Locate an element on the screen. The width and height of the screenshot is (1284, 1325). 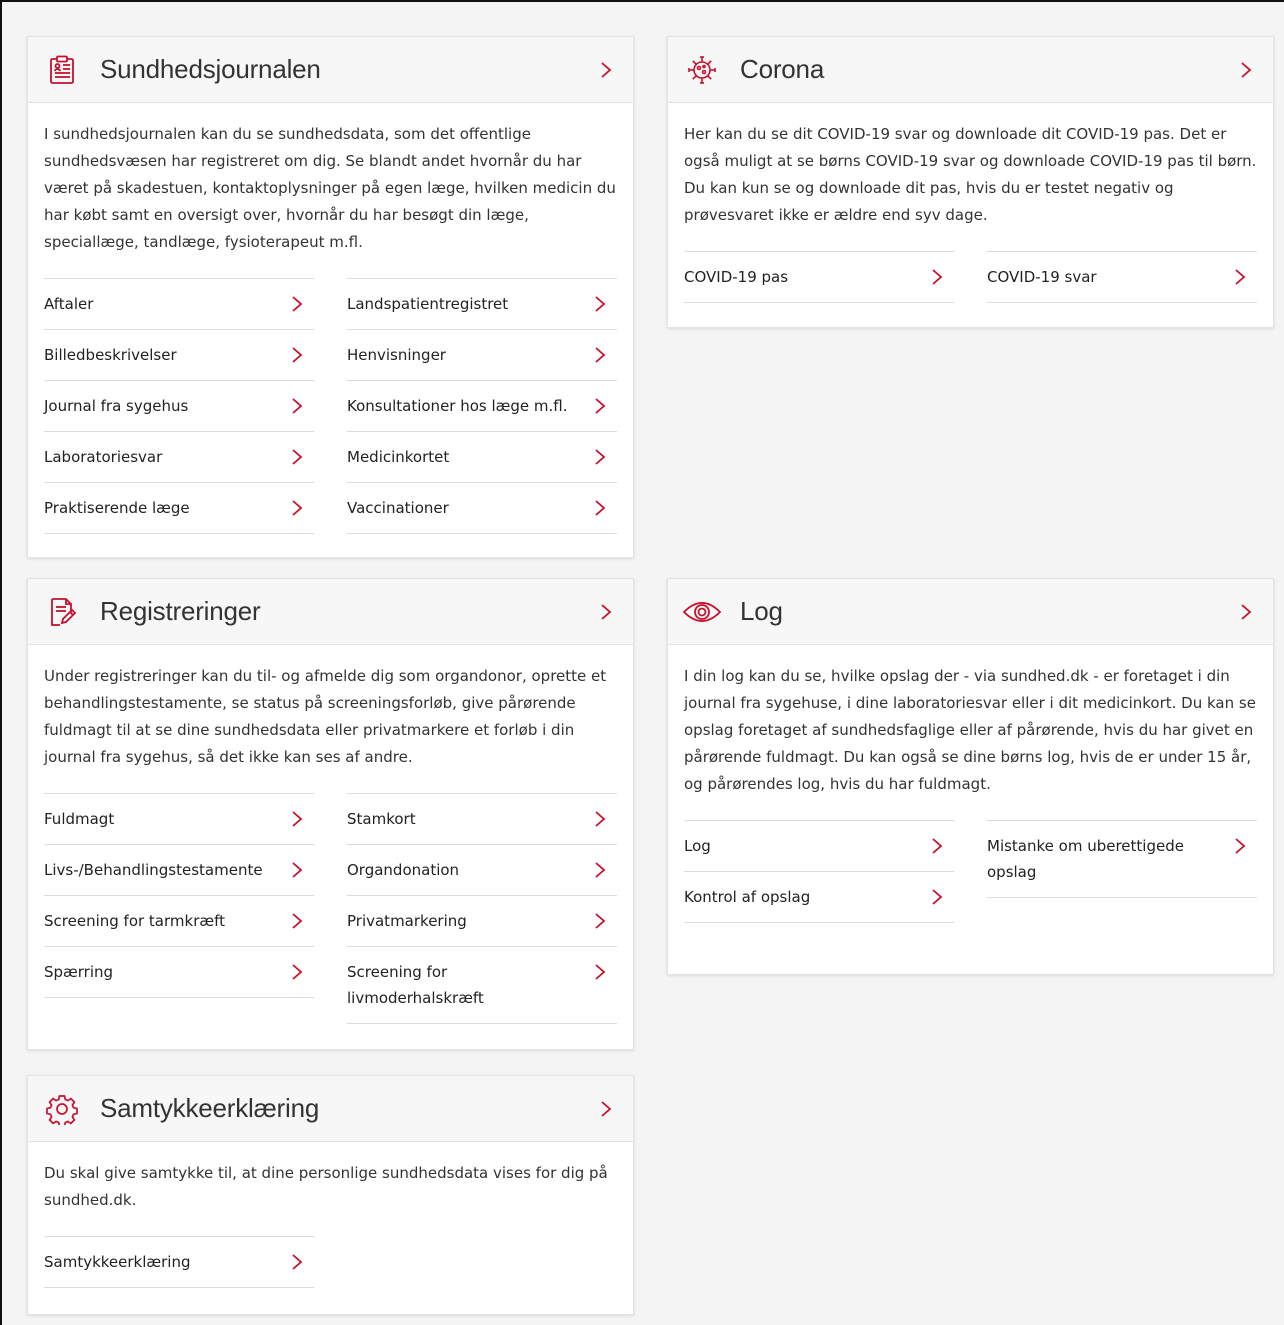
nav-link: Kontrol af opslag is located at coordinates (819, 897).